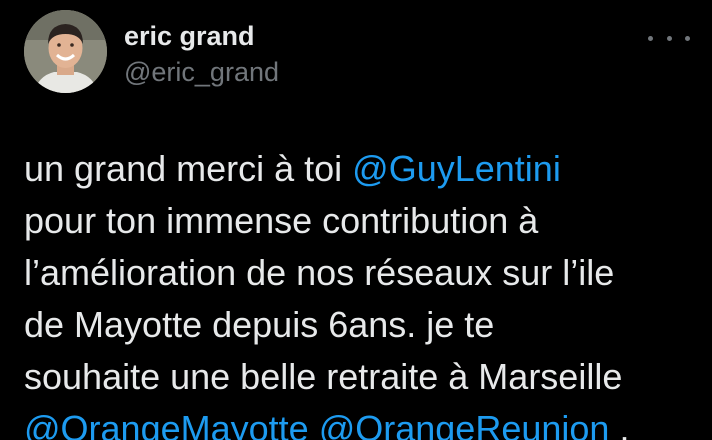 Image resolution: width=712 pixels, height=440 pixels. Describe the element at coordinates (281, 220) in the screenshot. I see `tweet-line: pour ton immense contribution à` at that location.